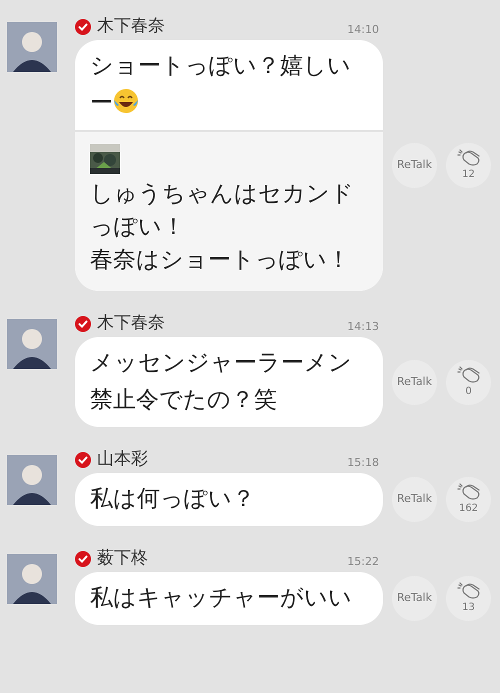  Describe the element at coordinates (221, 382) in the screenshot. I see `message-text: メッセンジャーラーメン禁止令でたの？笑` at that location.